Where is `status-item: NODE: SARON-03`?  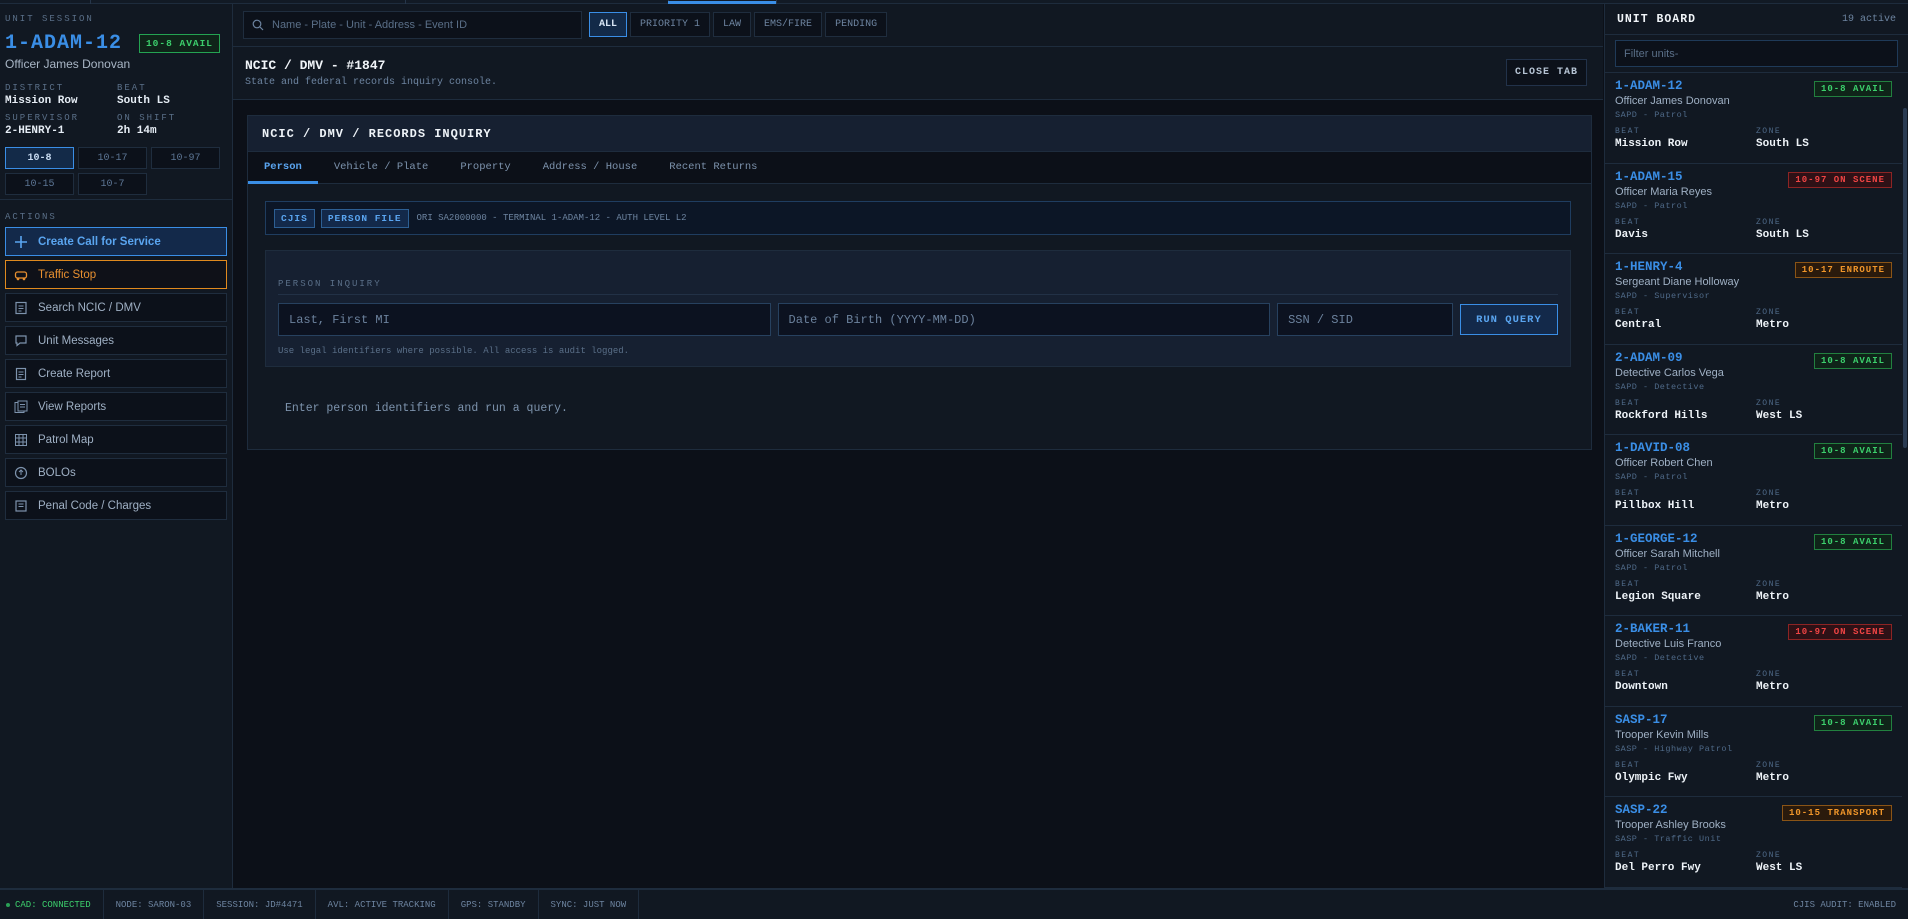 status-item: NODE: SARON-03 is located at coordinates (154, 904).